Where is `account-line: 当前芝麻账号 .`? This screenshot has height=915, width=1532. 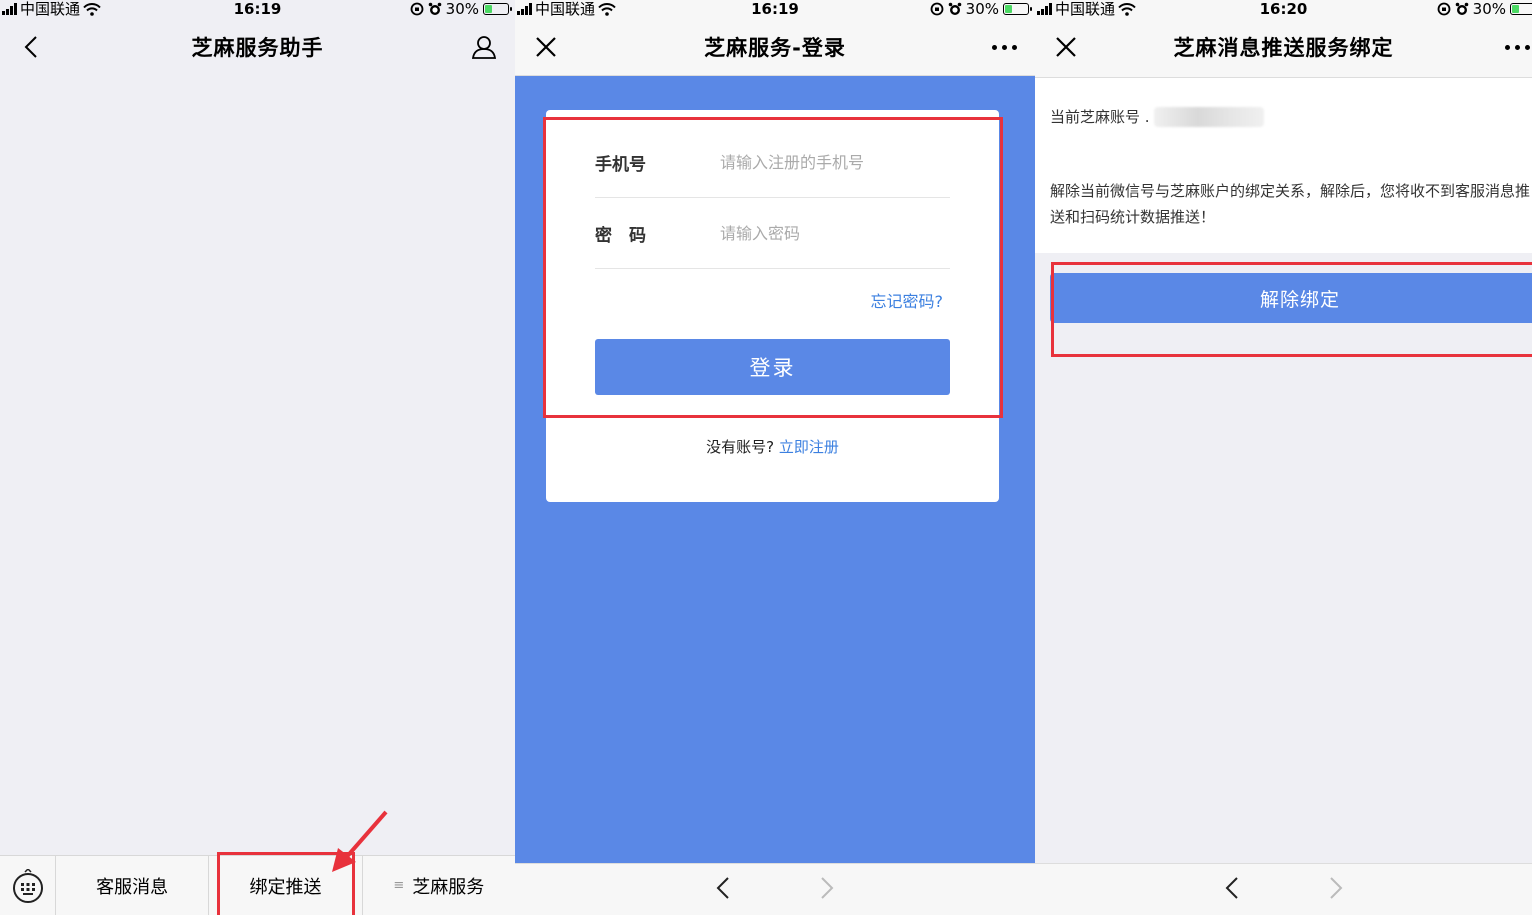 account-line: 当前芝麻账号 . is located at coordinates (1157, 116).